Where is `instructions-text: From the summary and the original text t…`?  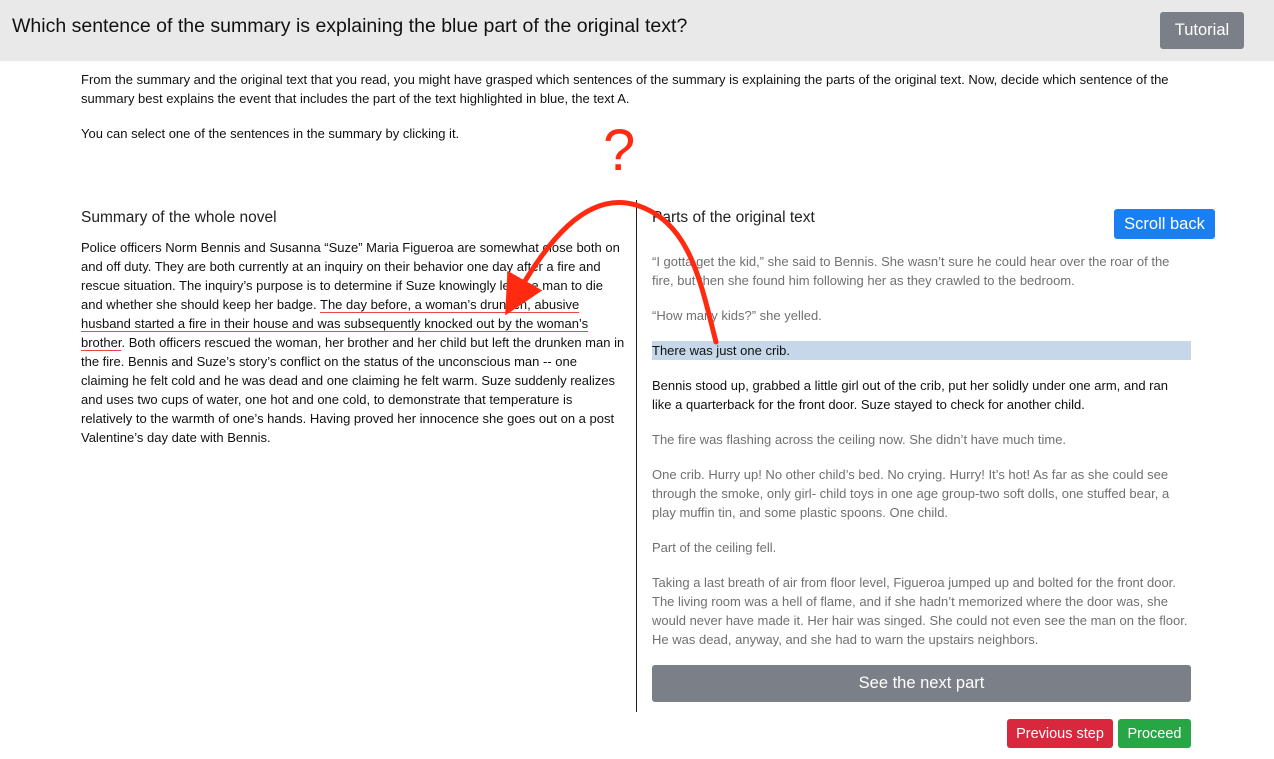 instructions-text: From the summary and the original text t… is located at coordinates (625, 89).